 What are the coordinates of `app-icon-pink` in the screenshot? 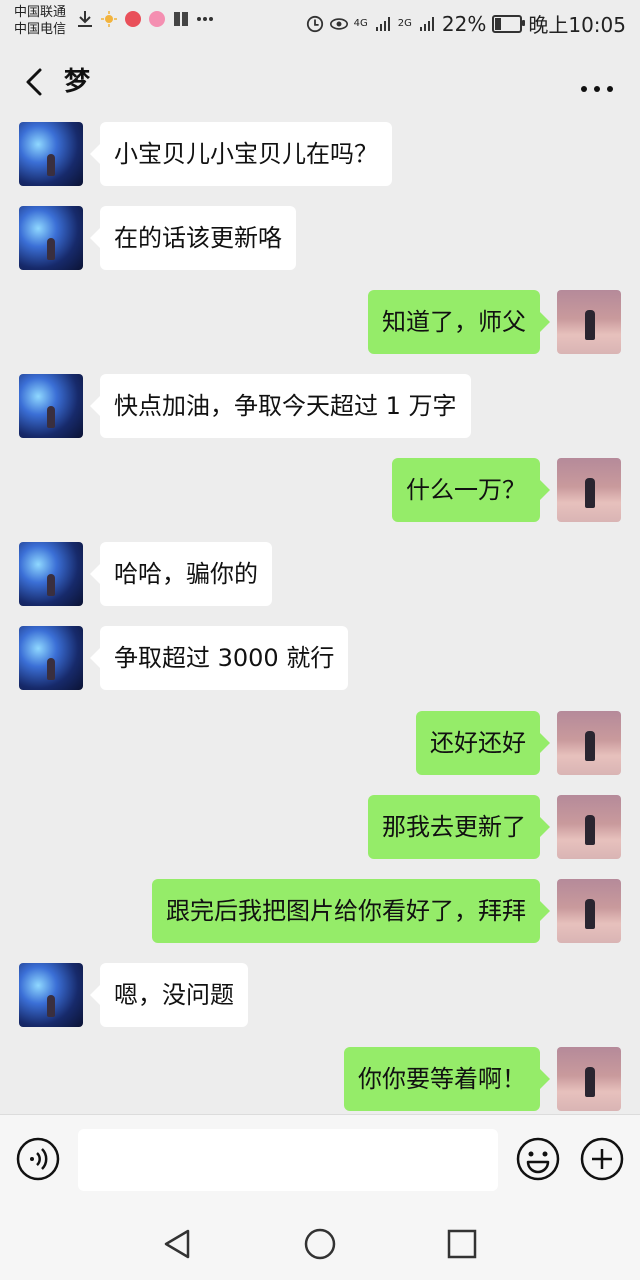 It's located at (157, 19).